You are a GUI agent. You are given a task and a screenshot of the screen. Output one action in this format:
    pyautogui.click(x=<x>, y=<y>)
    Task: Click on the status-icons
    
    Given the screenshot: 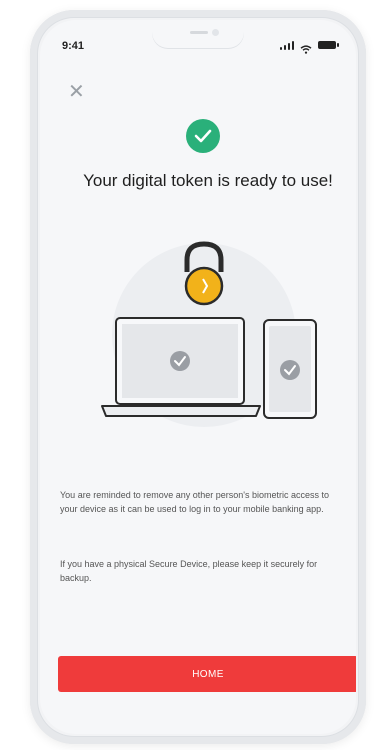 What is the action you would take?
    pyautogui.click(x=309, y=47)
    